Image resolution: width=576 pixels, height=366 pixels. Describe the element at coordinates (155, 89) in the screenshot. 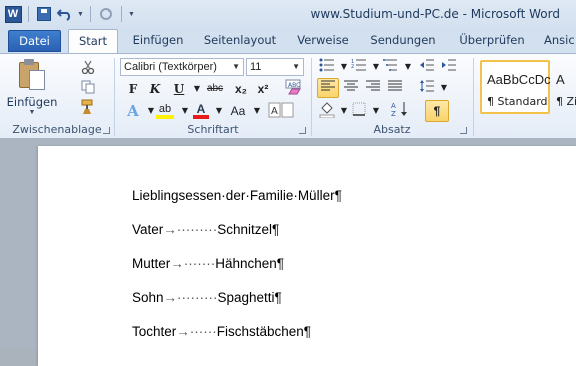

I see `italic-button: K` at that location.